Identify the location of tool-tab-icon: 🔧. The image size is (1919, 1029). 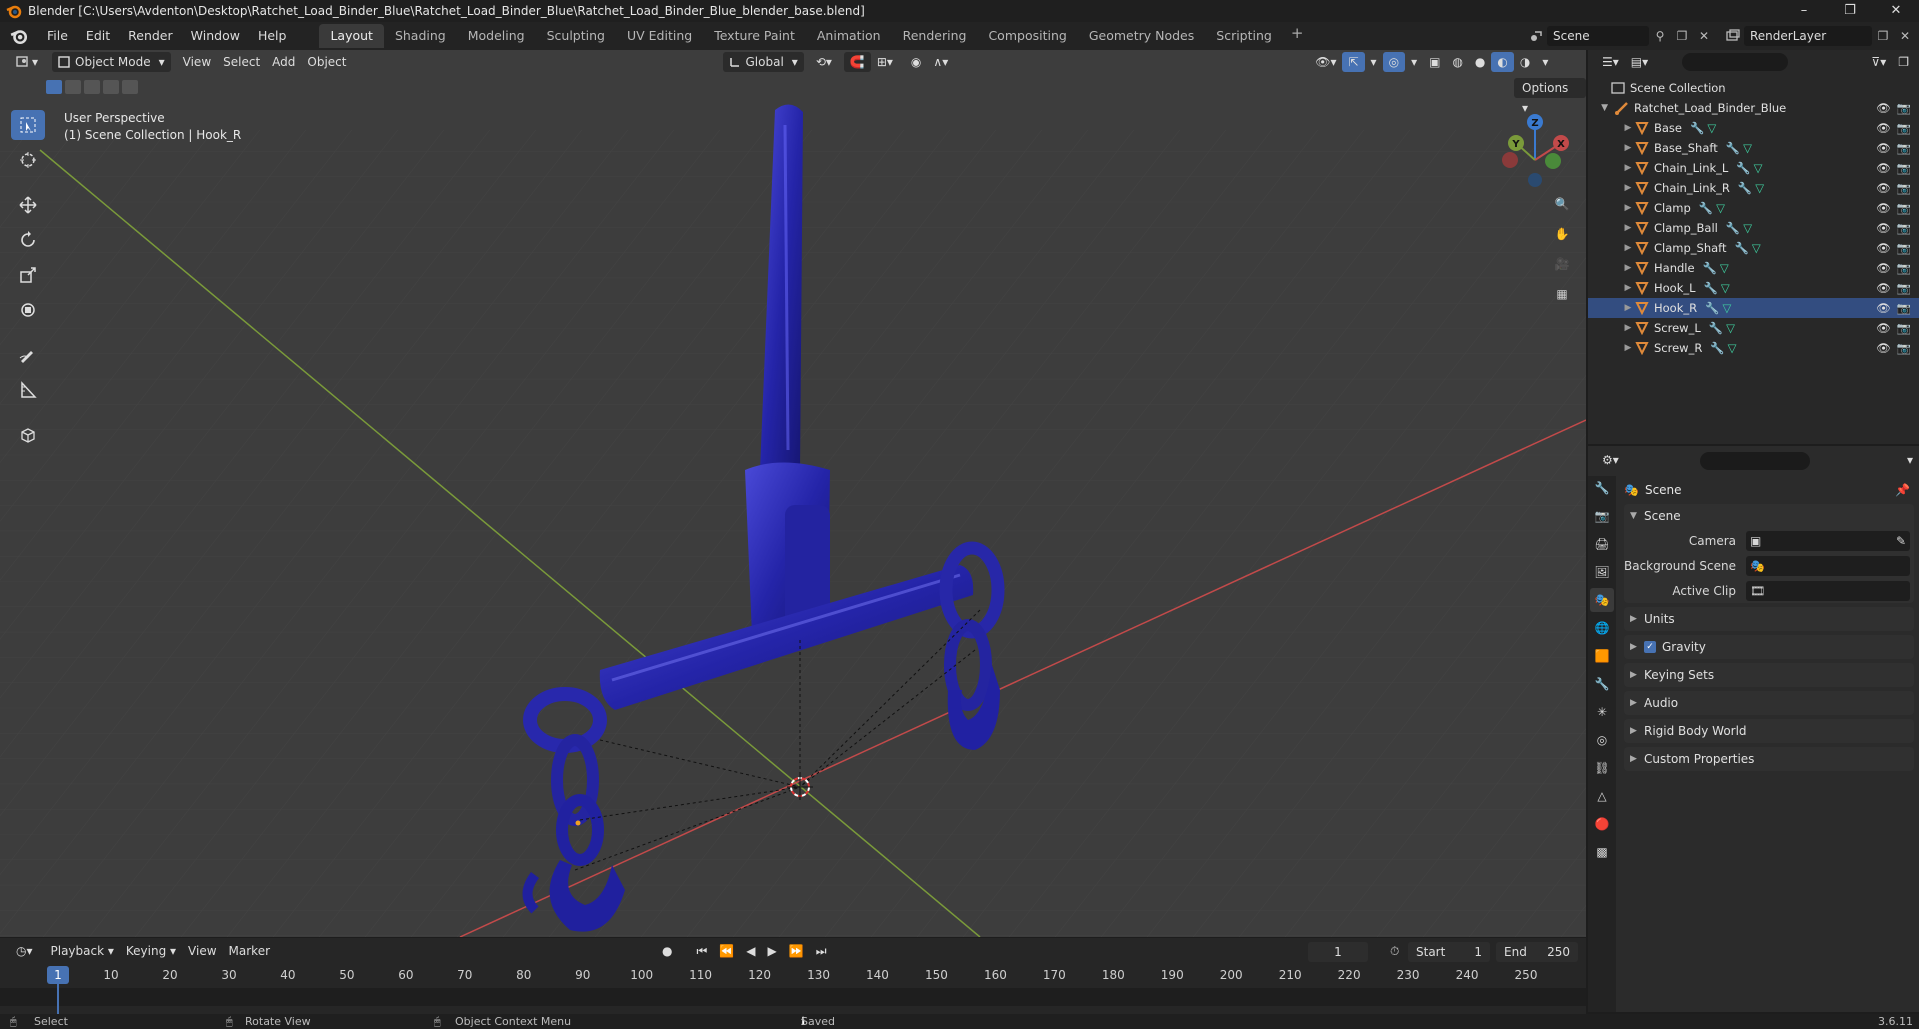
(1602, 488).